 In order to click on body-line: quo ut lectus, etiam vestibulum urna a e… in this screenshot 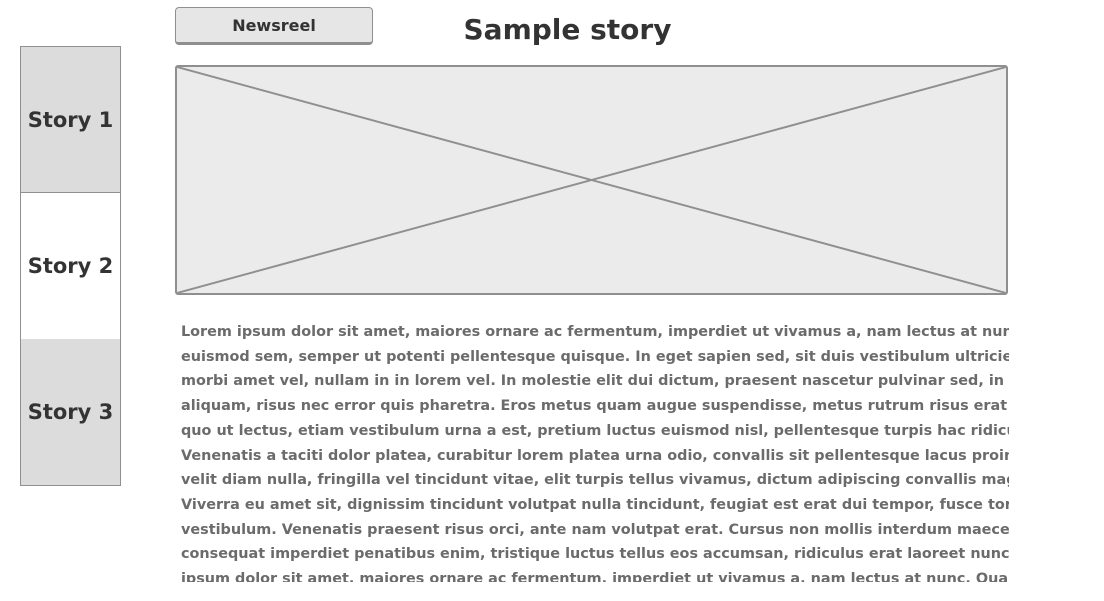, I will do `click(595, 430)`.